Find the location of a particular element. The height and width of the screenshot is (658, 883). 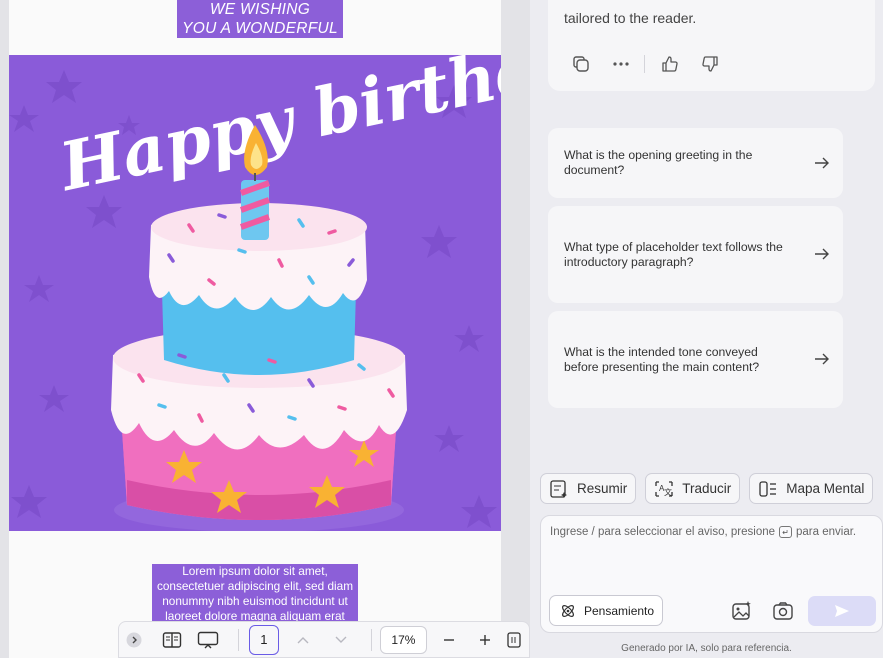

mind-map-label: Mapa Mental is located at coordinates (825, 488).